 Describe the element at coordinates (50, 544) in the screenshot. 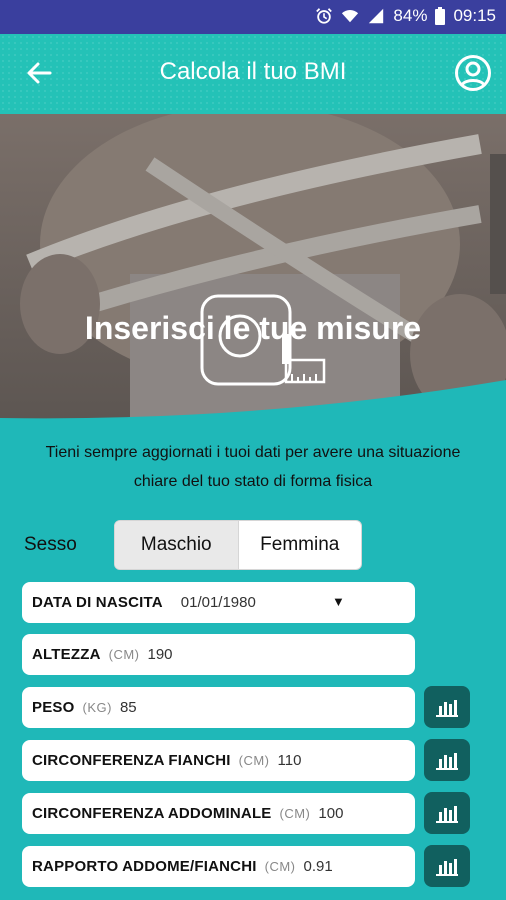

I see `sex-label: Sesso` at that location.